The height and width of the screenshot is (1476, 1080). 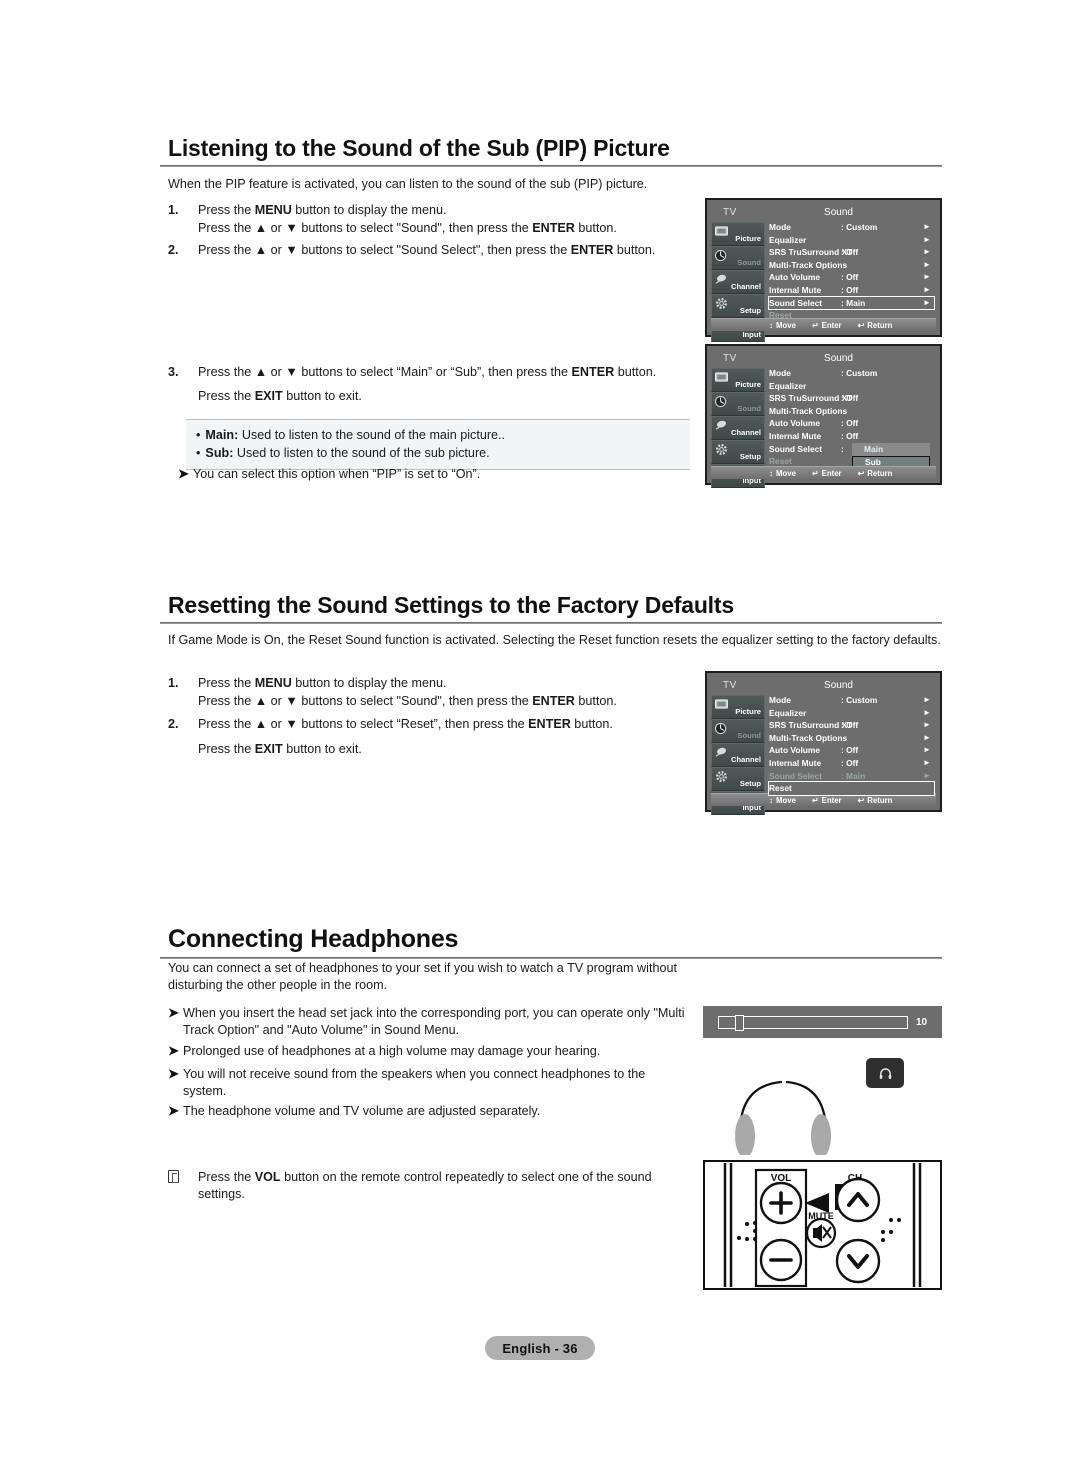 What do you see at coordinates (861, 325) in the screenshot?
I see `return-icon: ↩` at bounding box center [861, 325].